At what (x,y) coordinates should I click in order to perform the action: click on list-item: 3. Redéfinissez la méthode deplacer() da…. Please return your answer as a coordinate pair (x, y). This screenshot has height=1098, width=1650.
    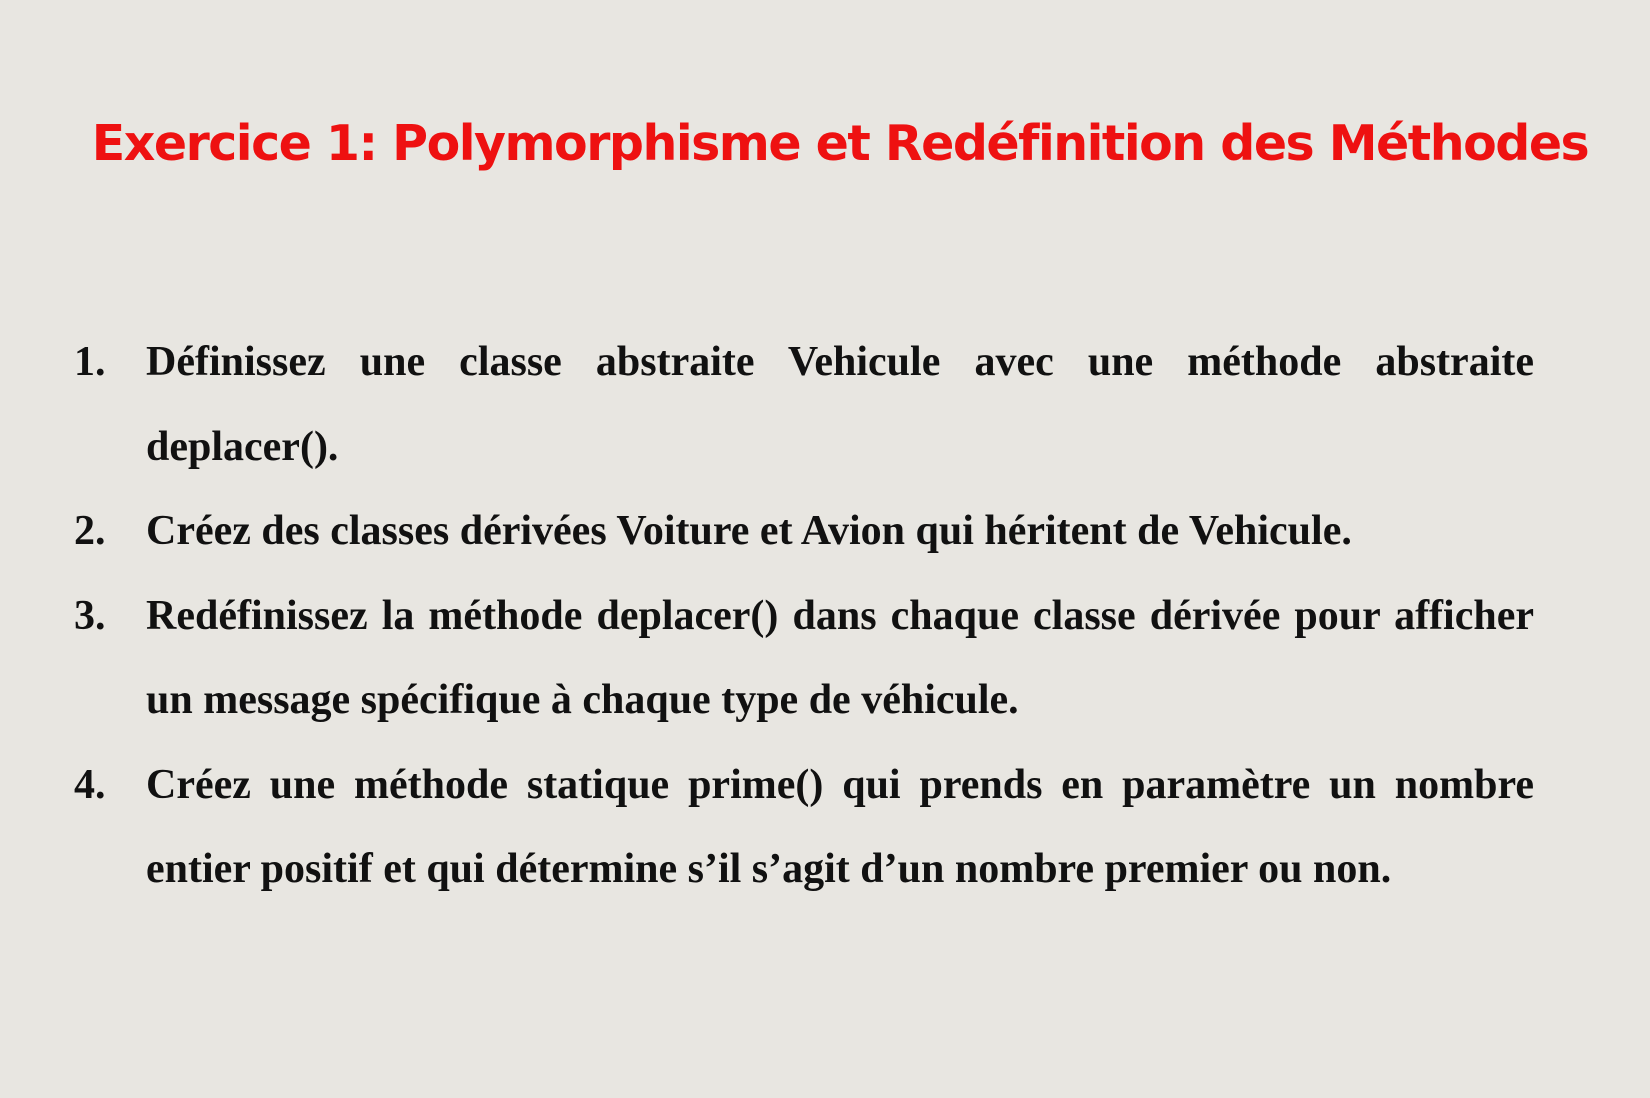
    Looking at the image, I should click on (804, 658).